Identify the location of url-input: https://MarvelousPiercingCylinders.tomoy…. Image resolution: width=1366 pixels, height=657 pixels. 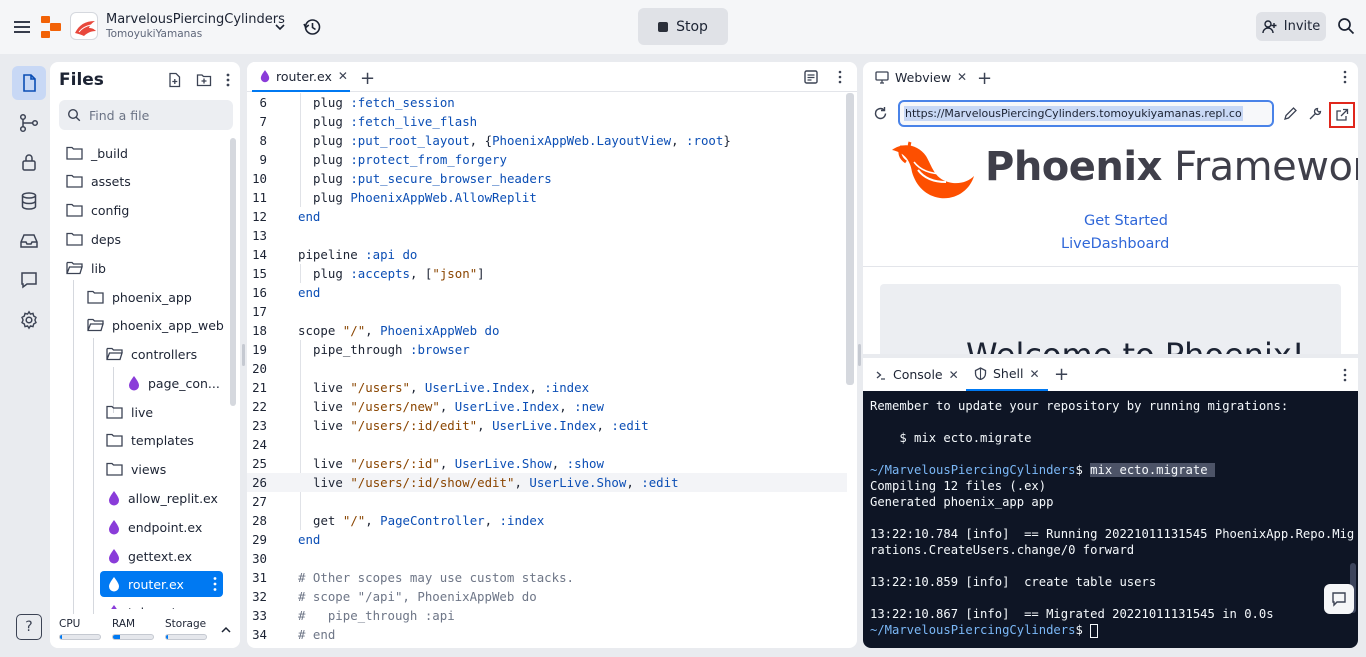
(1086, 113).